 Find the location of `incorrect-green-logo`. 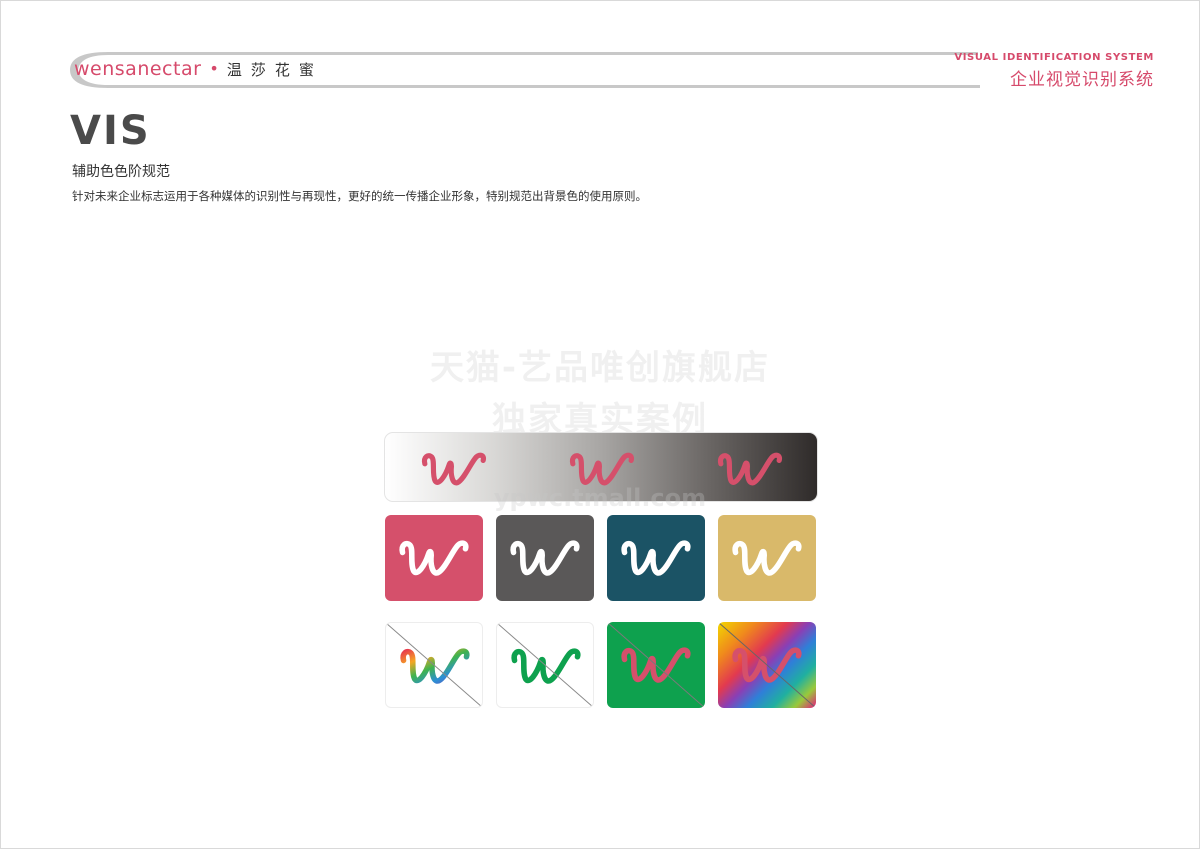

incorrect-green-logo is located at coordinates (545, 665).